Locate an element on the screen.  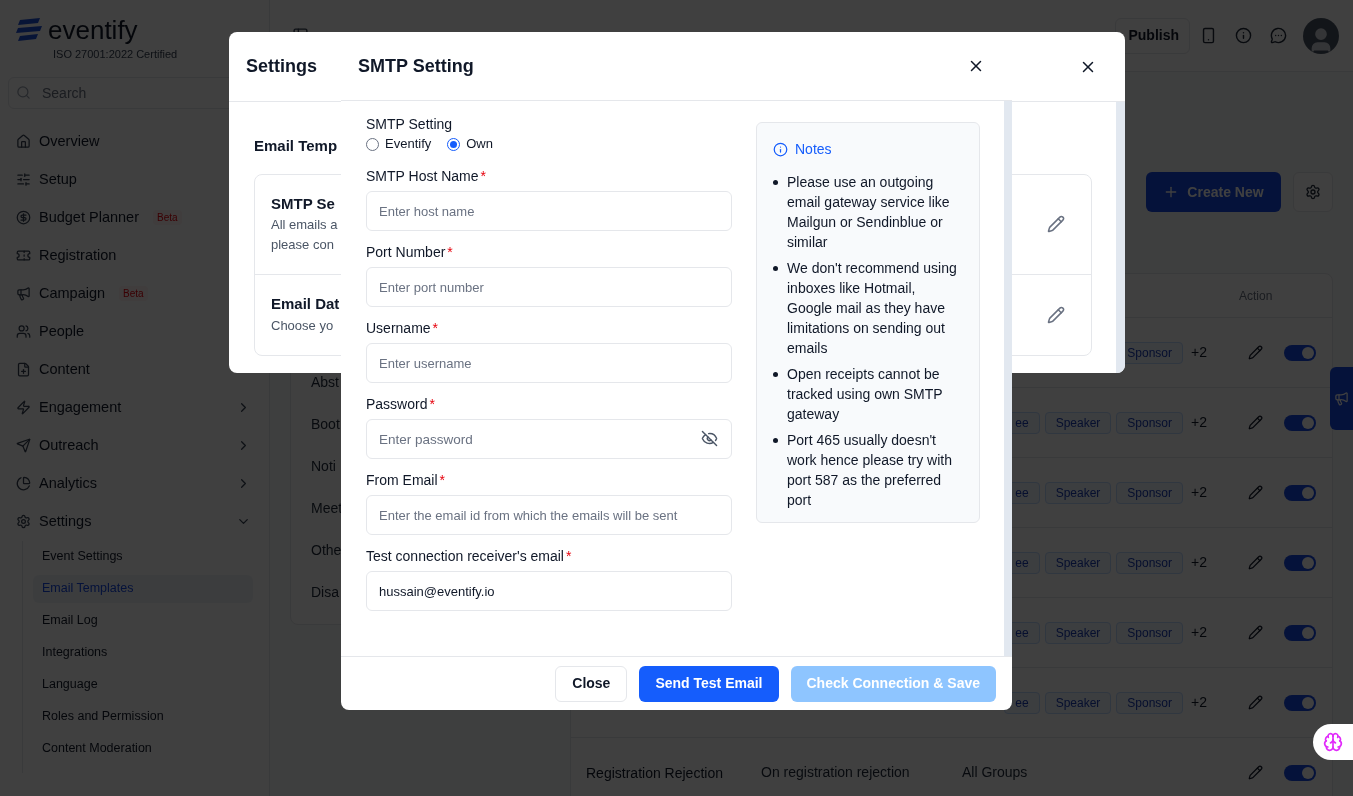
card-description: please con is located at coordinates (302, 245).